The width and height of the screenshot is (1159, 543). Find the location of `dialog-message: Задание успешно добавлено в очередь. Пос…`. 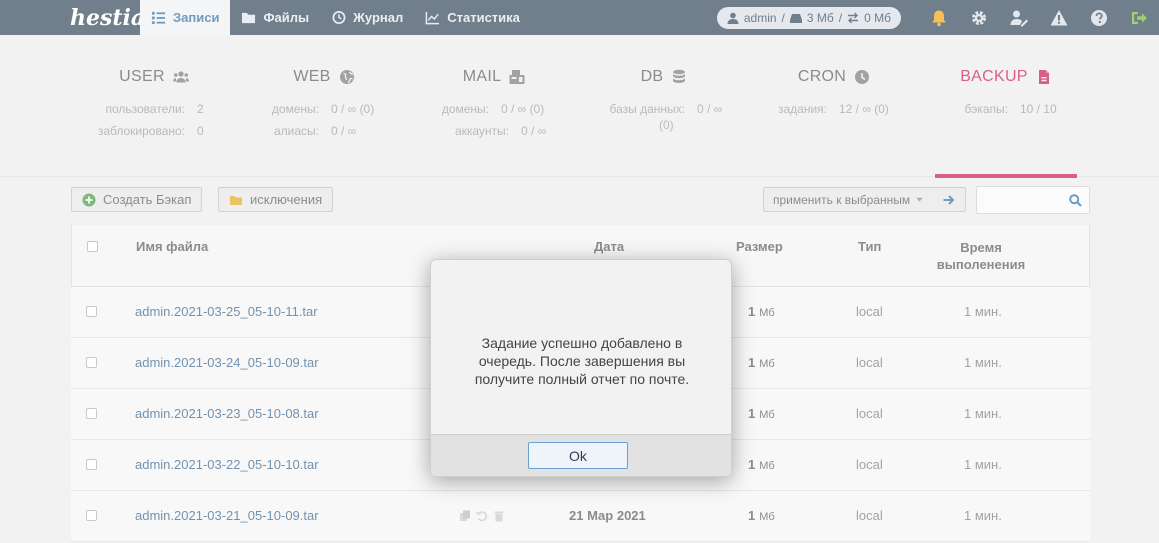

dialog-message: Задание успешно добавлено в очередь. Пос… is located at coordinates (582, 361).